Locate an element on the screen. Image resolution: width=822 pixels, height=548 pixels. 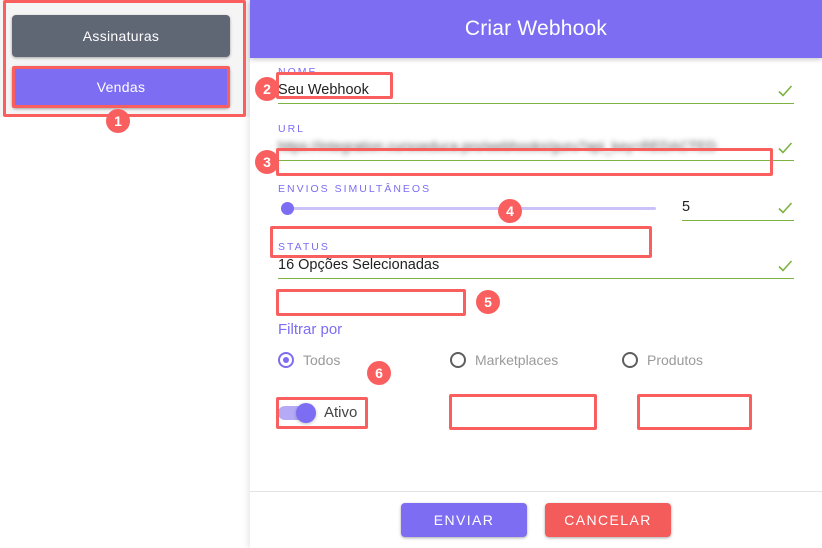
sidebar-item-assinaturas: Assinaturas is located at coordinates (121, 36).